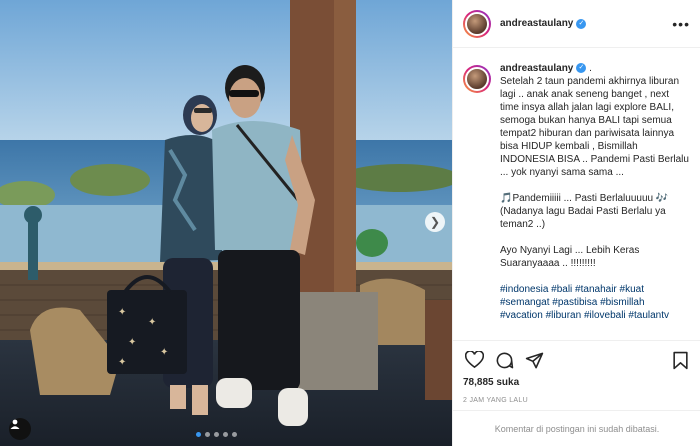 The image size is (700, 446). I want to click on user-tag-icon, so click(15, 424).